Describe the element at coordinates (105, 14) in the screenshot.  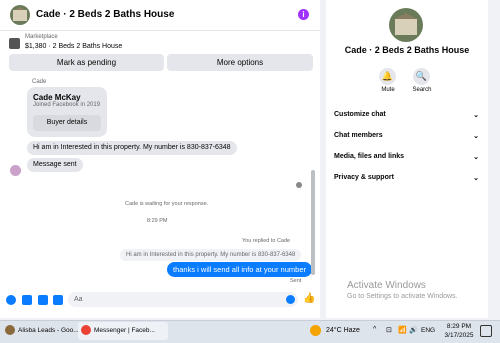
I see `chat-title: Cade · 2 Beds 2 Baths House` at that location.